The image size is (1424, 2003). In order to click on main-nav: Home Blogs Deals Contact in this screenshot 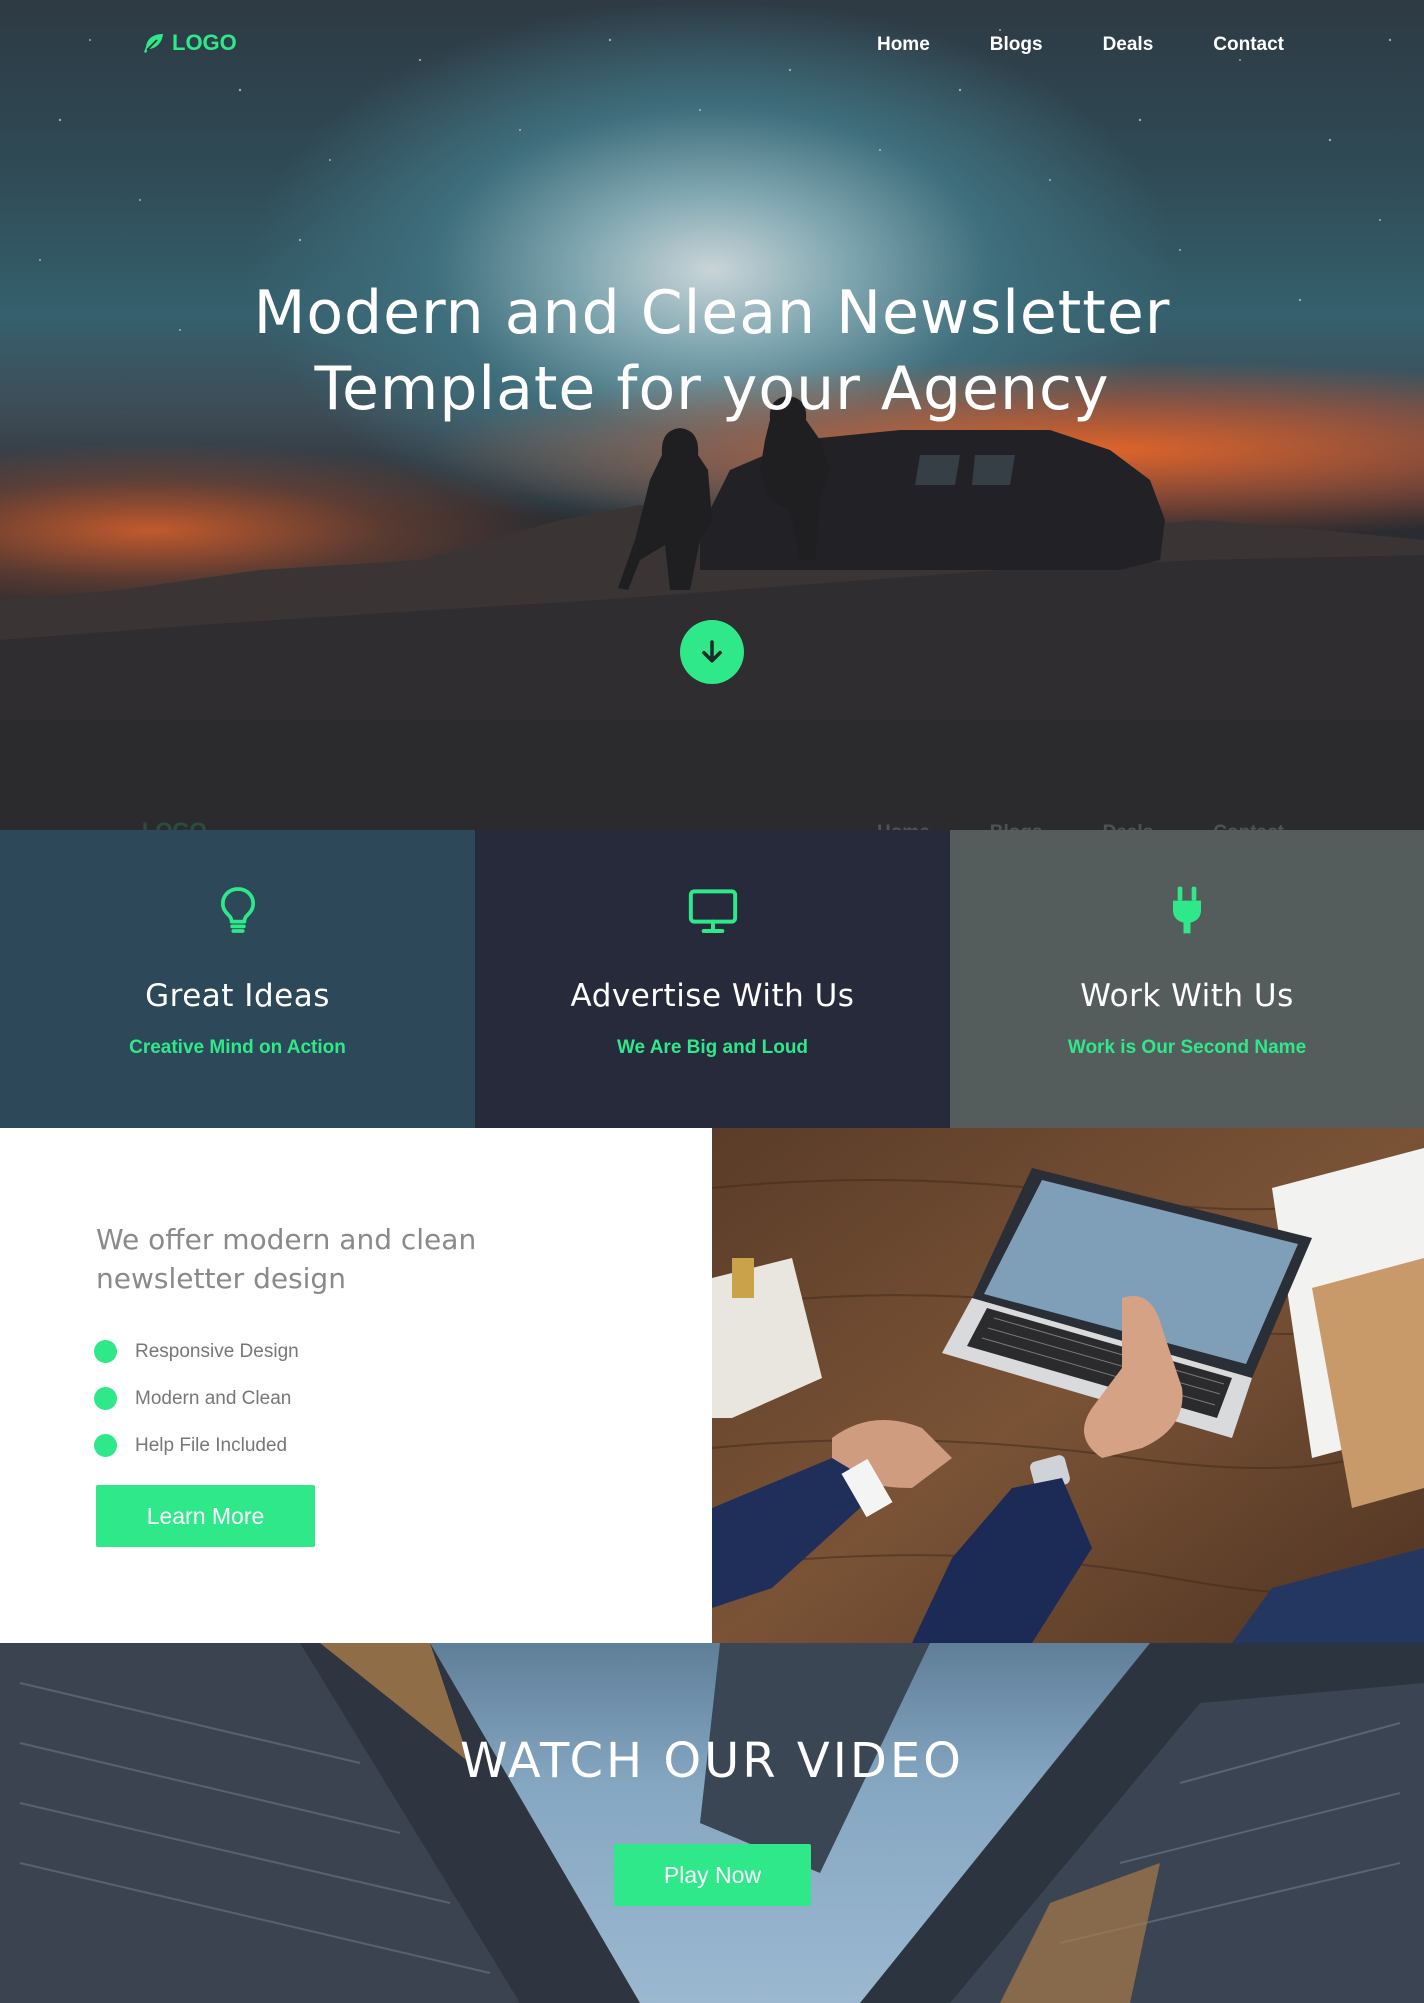, I will do `click(1080, 45)`.